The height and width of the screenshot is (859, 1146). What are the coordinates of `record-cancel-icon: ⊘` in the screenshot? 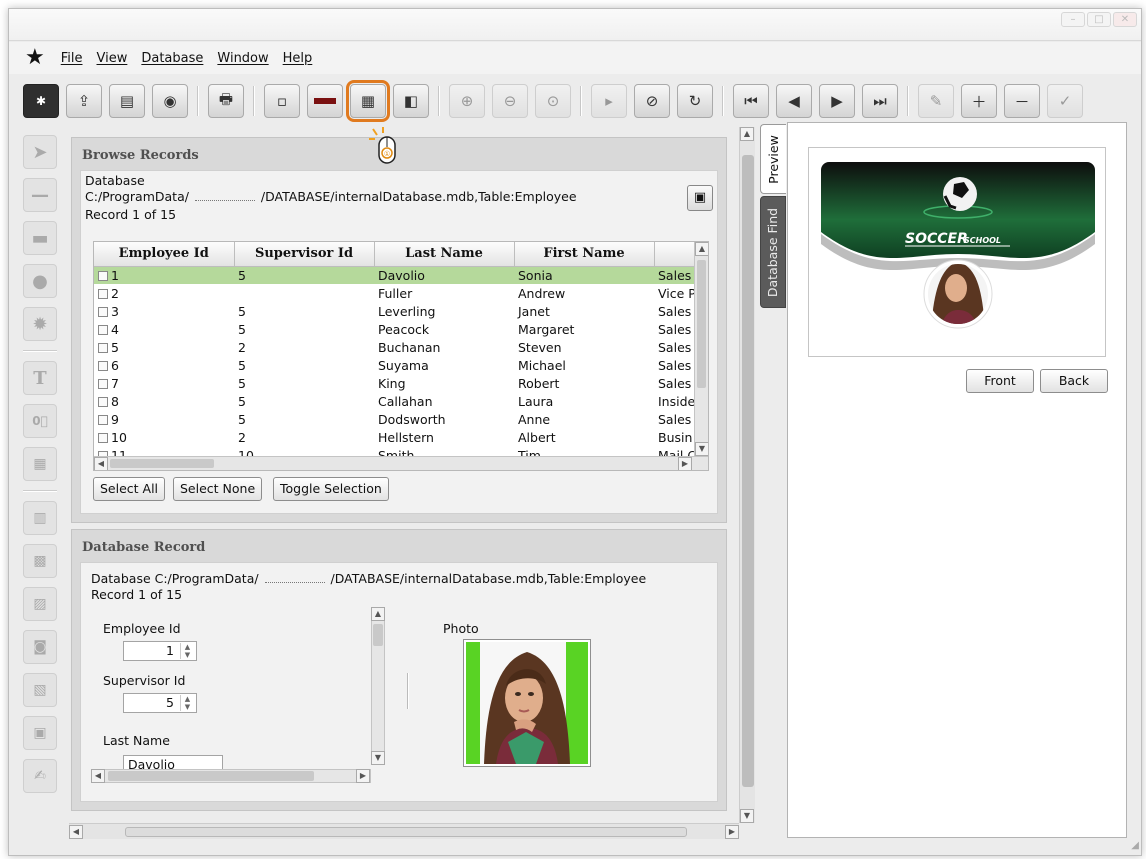 It's located at (652, 101).